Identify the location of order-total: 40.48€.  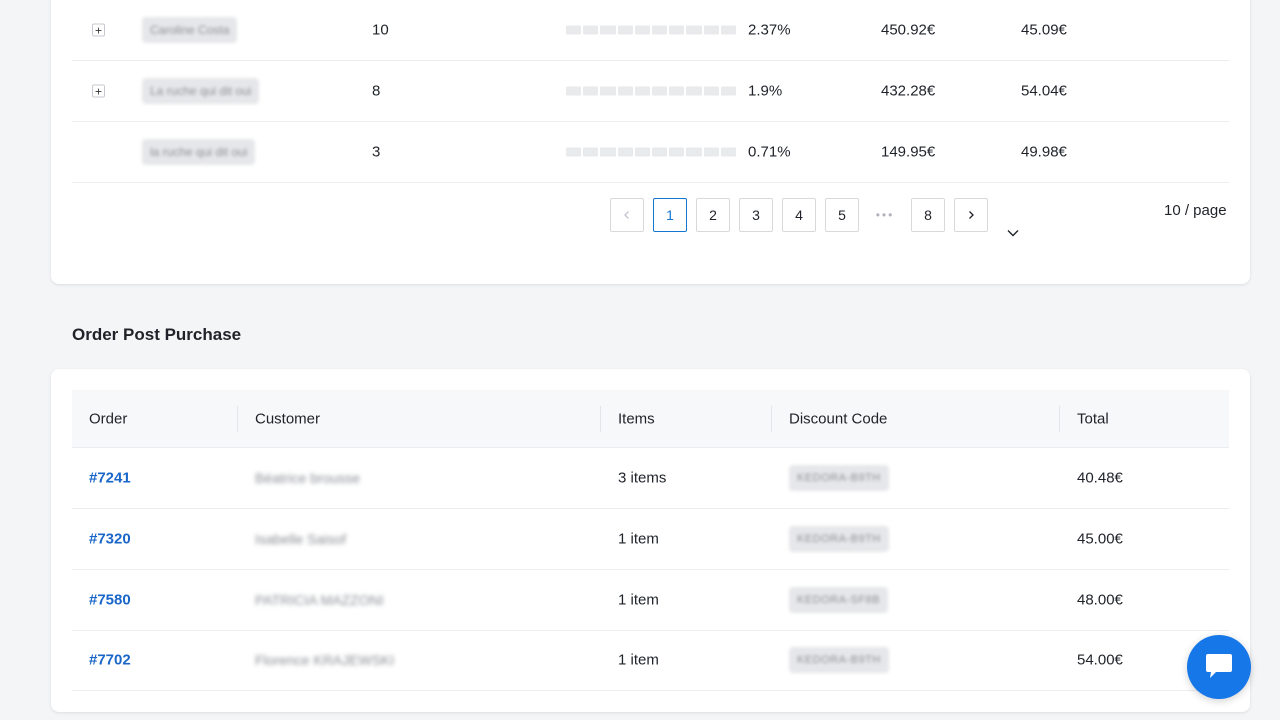
(1100, 478).